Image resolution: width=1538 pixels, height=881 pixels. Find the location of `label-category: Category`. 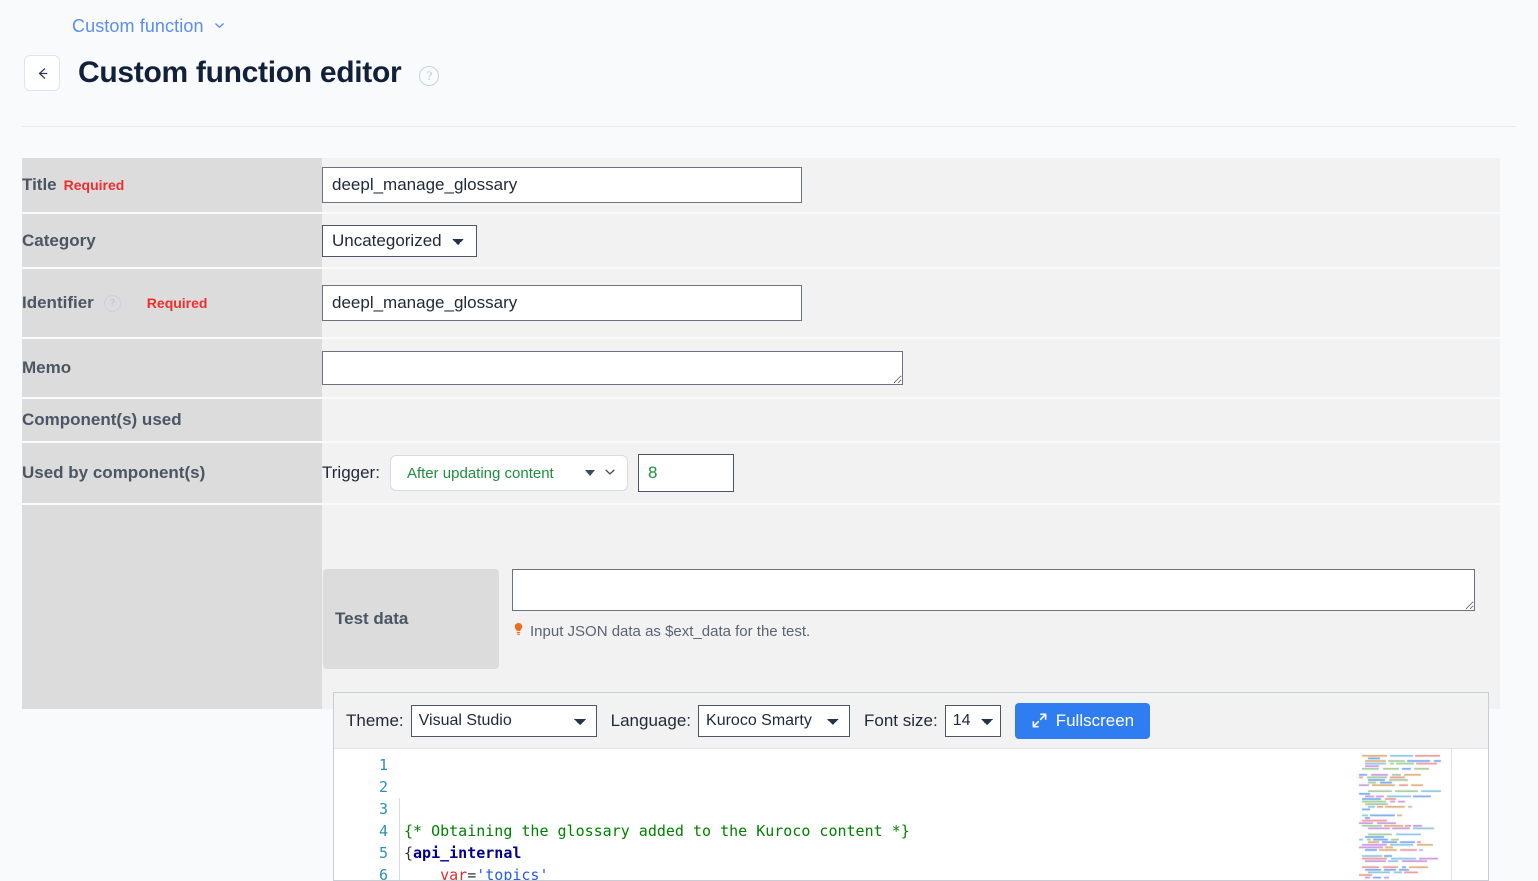

label-category: Category is located at coordinates (172, 240).